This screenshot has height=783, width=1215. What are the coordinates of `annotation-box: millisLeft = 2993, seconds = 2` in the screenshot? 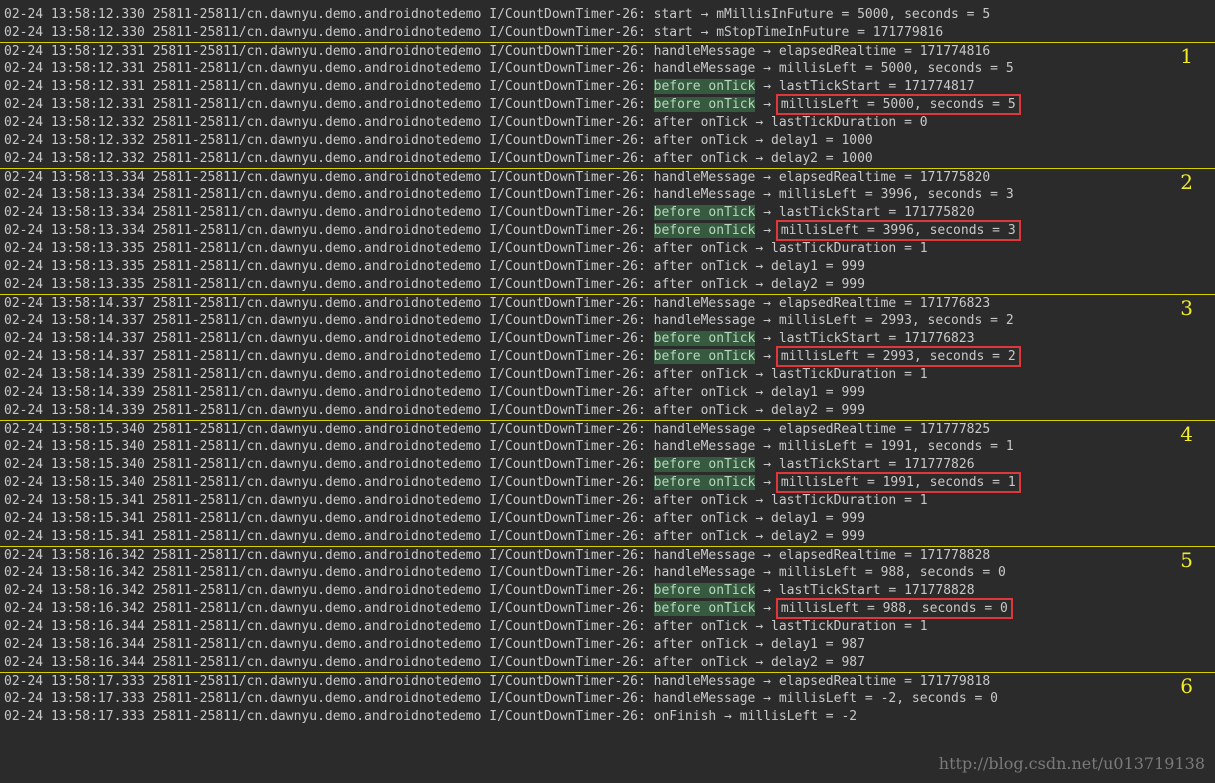 It's located at (898, 356).